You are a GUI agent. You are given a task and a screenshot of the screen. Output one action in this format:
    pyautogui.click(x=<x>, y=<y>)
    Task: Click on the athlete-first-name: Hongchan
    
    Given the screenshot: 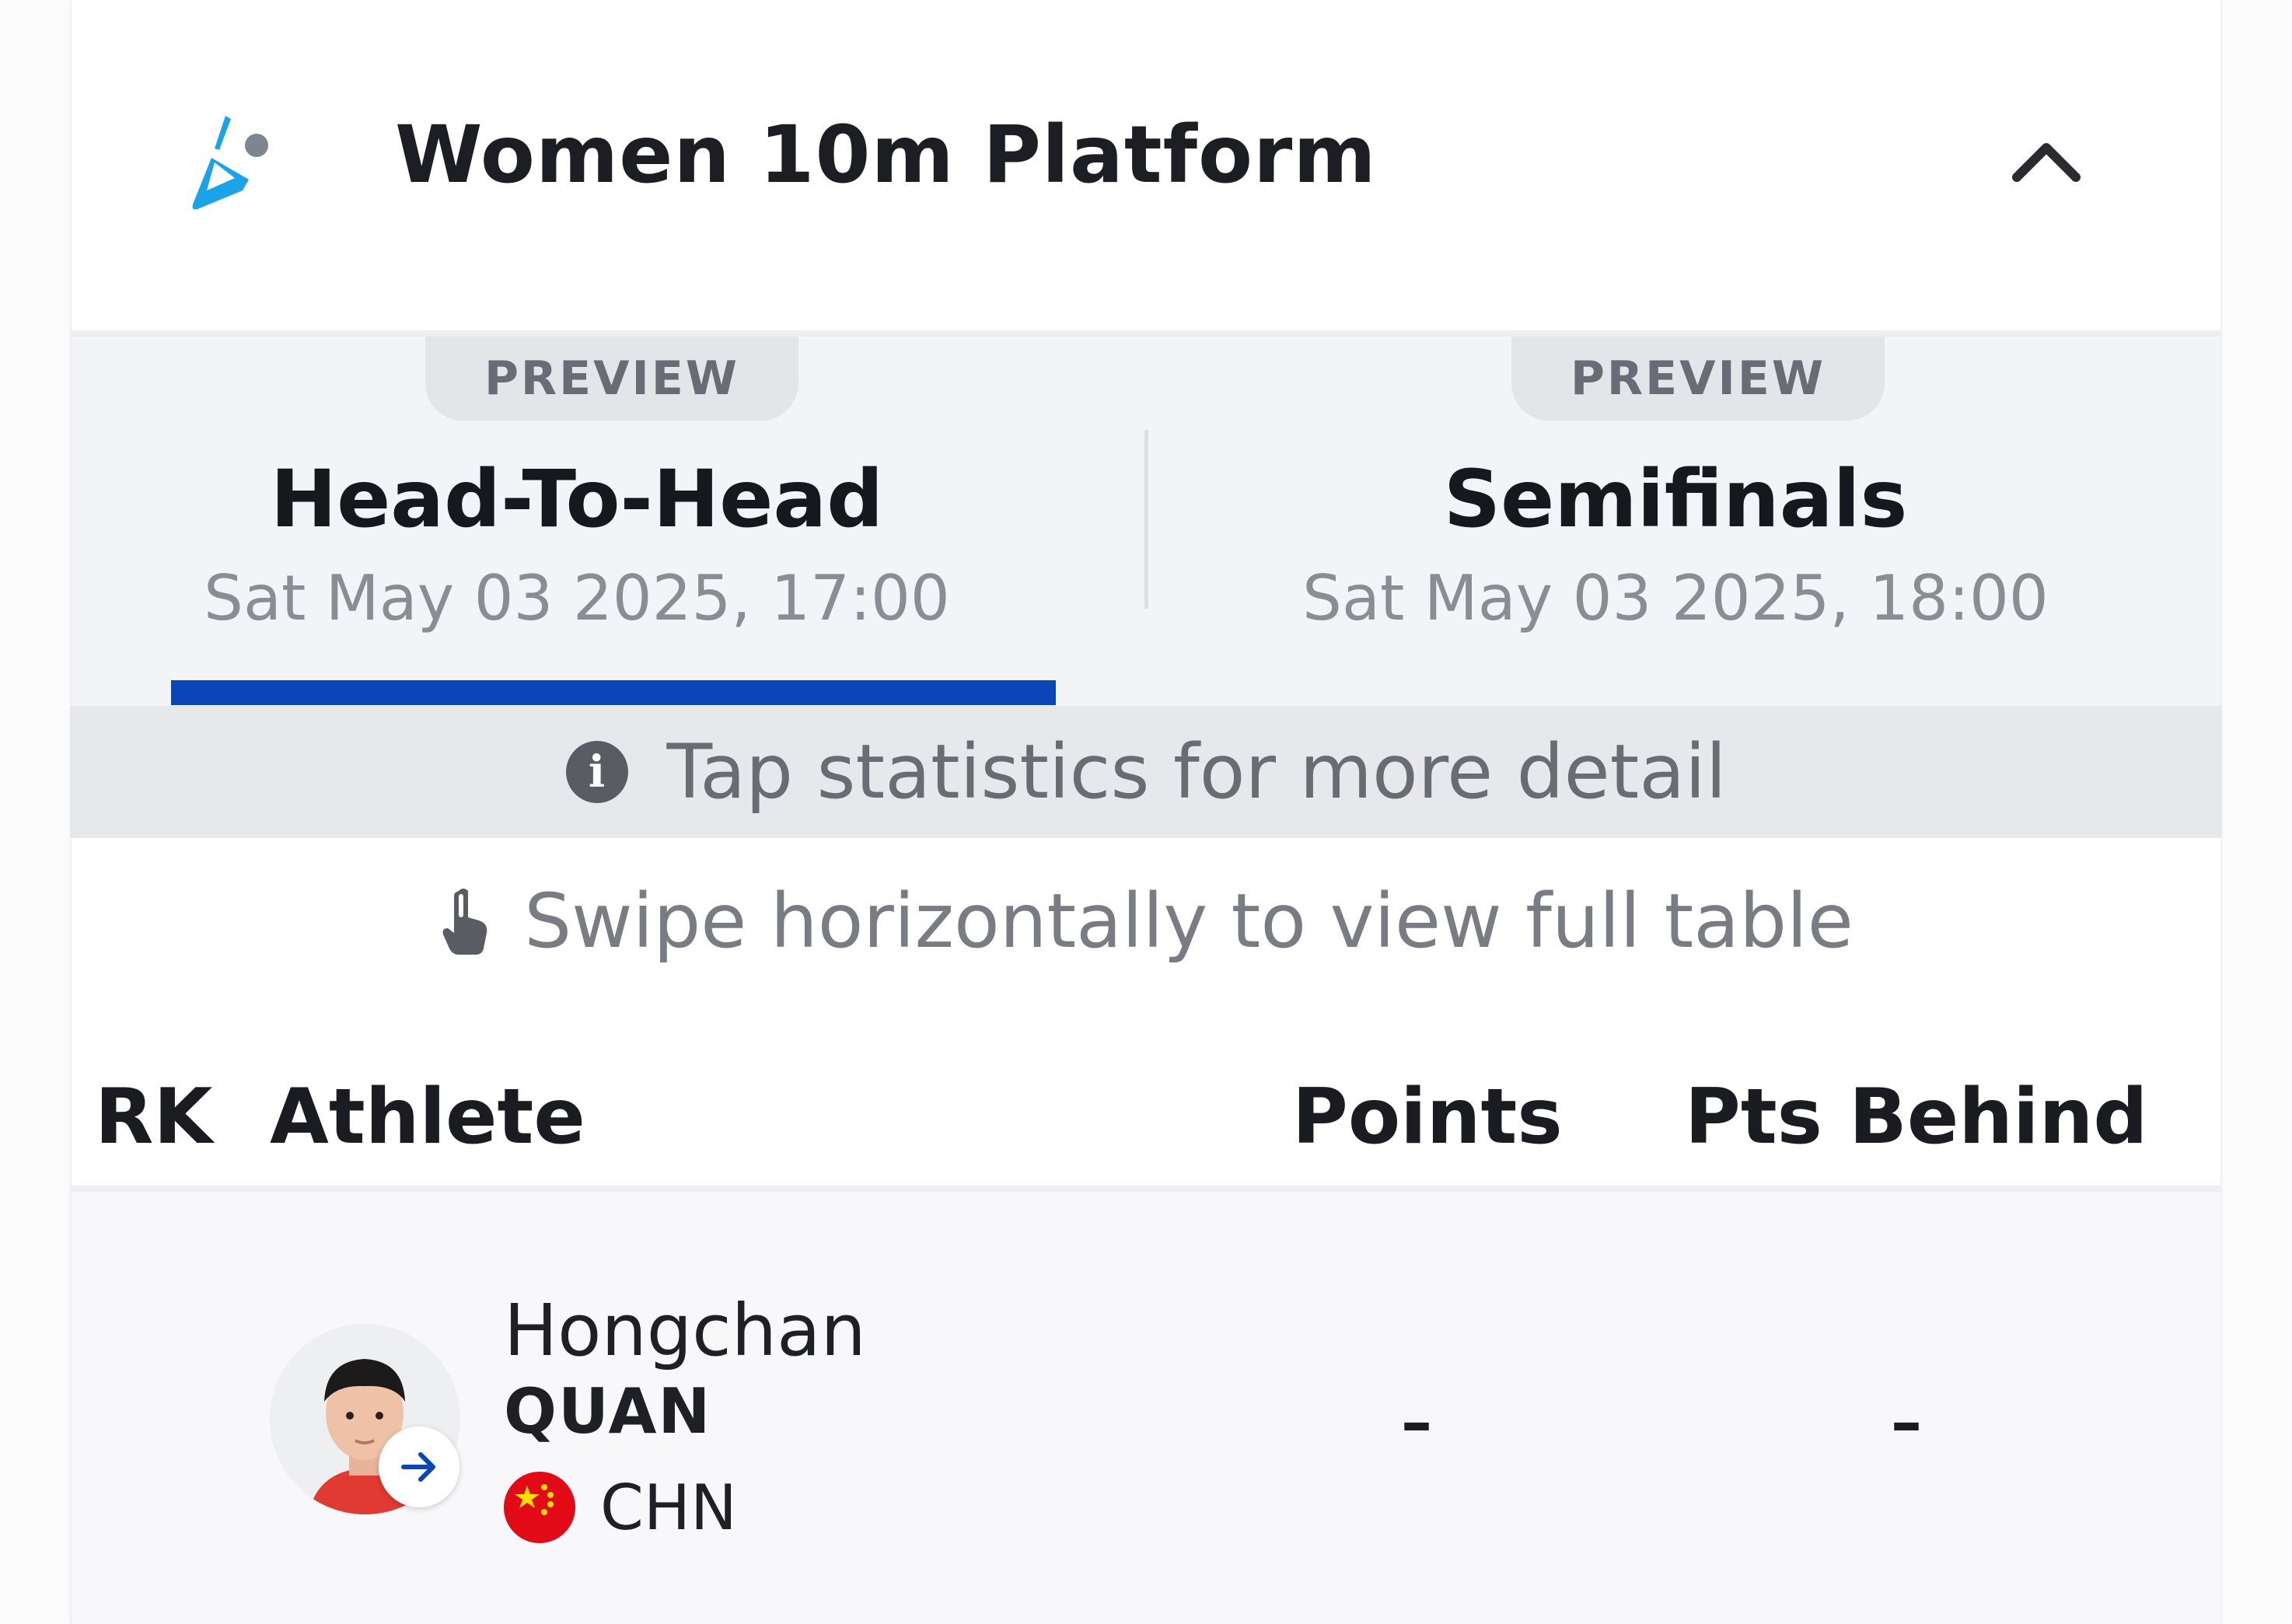 What is the action you would take?
    pyautogui.click(x=685, y=1330)
    